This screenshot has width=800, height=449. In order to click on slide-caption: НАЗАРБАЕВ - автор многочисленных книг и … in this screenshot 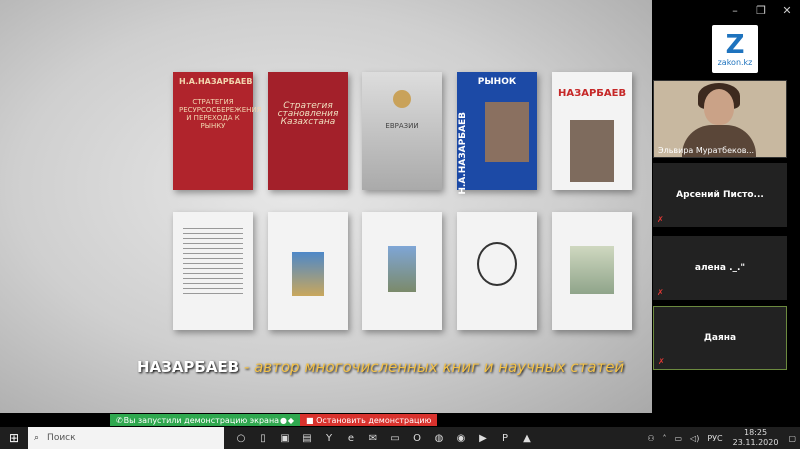, I will do `click(380, 367)`.